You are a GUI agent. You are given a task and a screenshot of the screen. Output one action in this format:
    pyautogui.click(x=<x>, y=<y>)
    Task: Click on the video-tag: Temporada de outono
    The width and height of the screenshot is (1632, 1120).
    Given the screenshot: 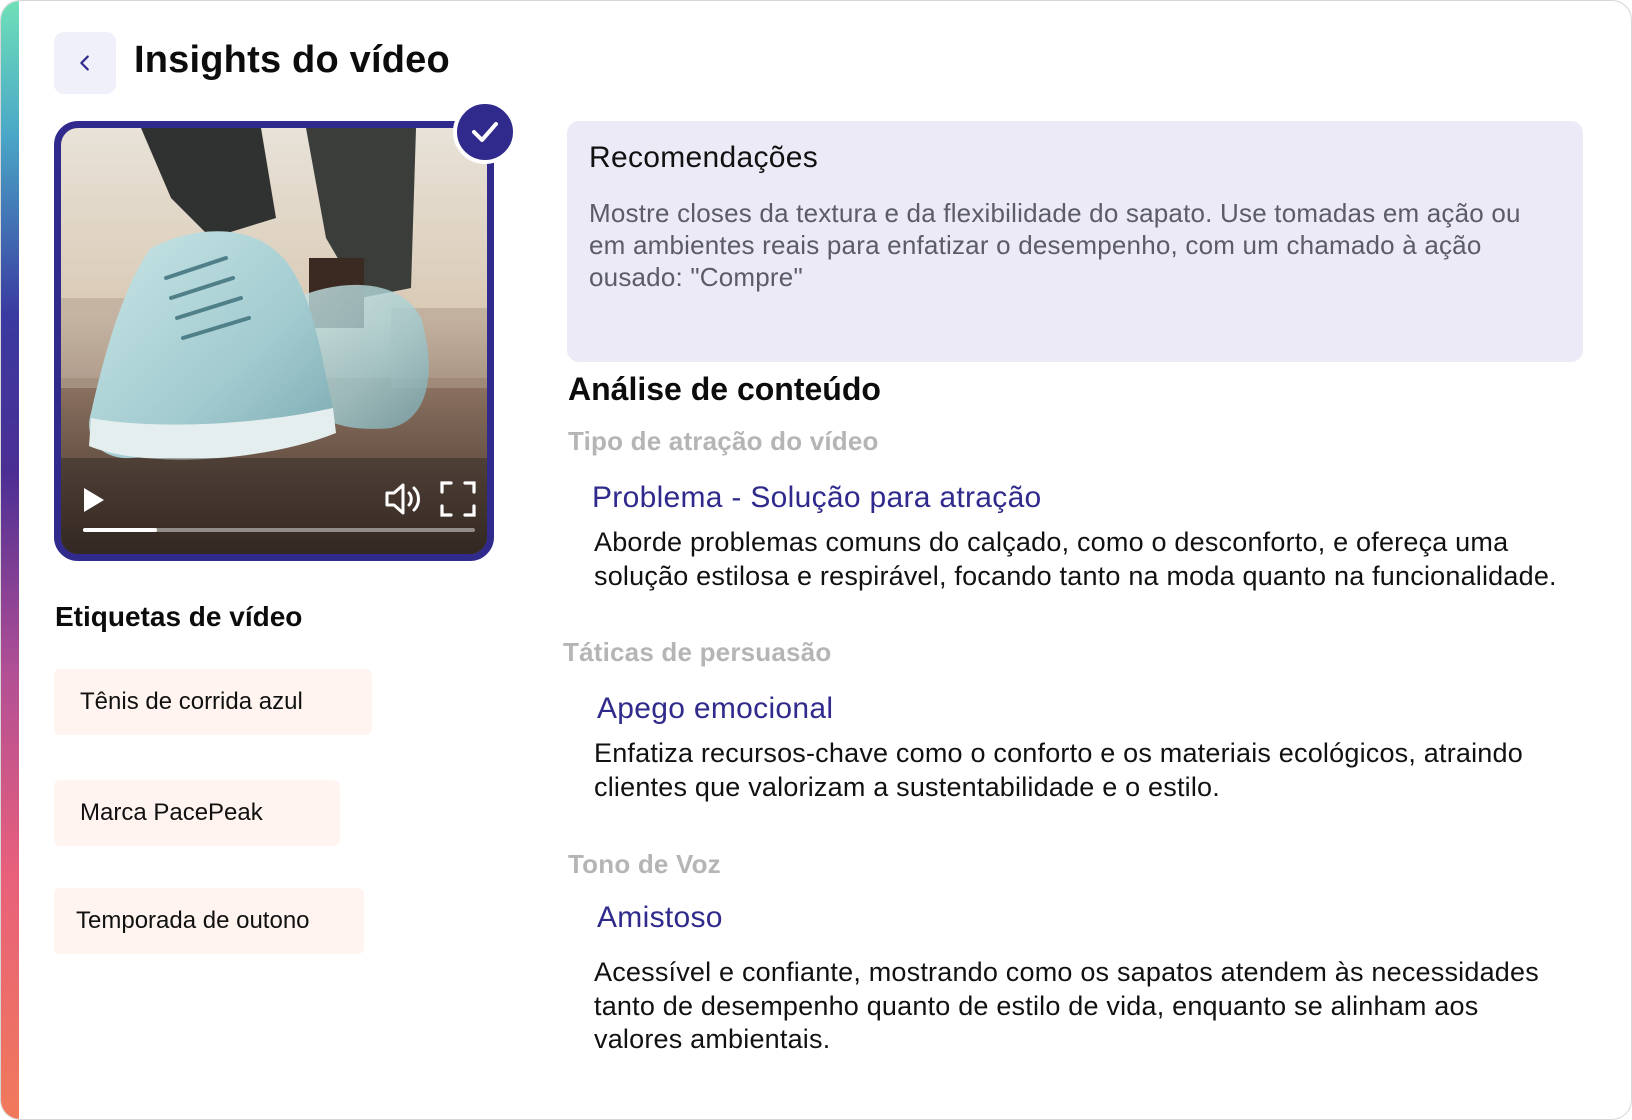 What is the action you would take?
    pyautogui.click(x=209, y=921)
    